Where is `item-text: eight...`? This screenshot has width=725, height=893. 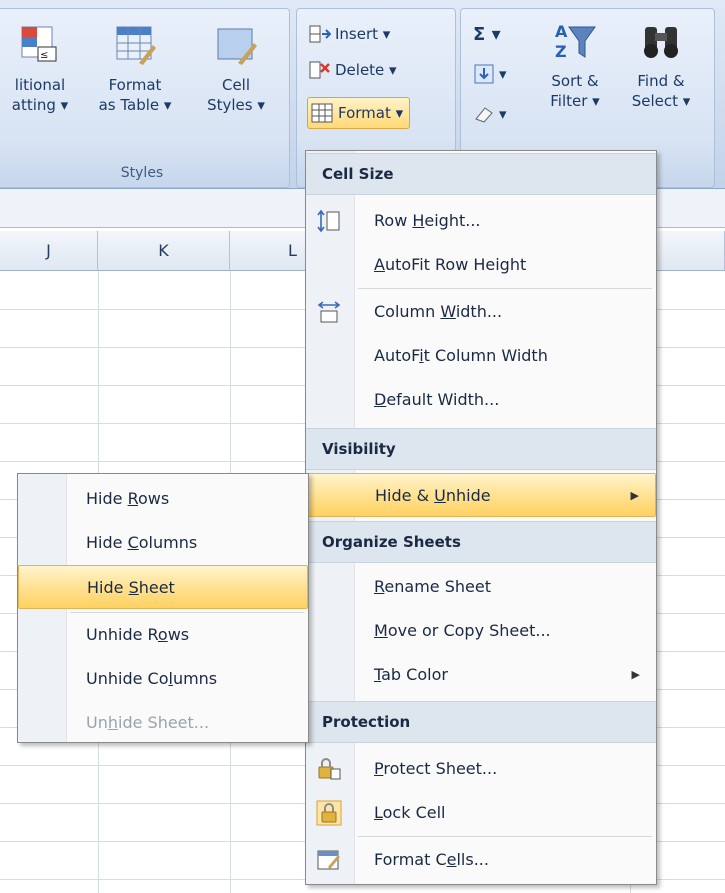
item-text: eight... is located at coordinates (452, 220).